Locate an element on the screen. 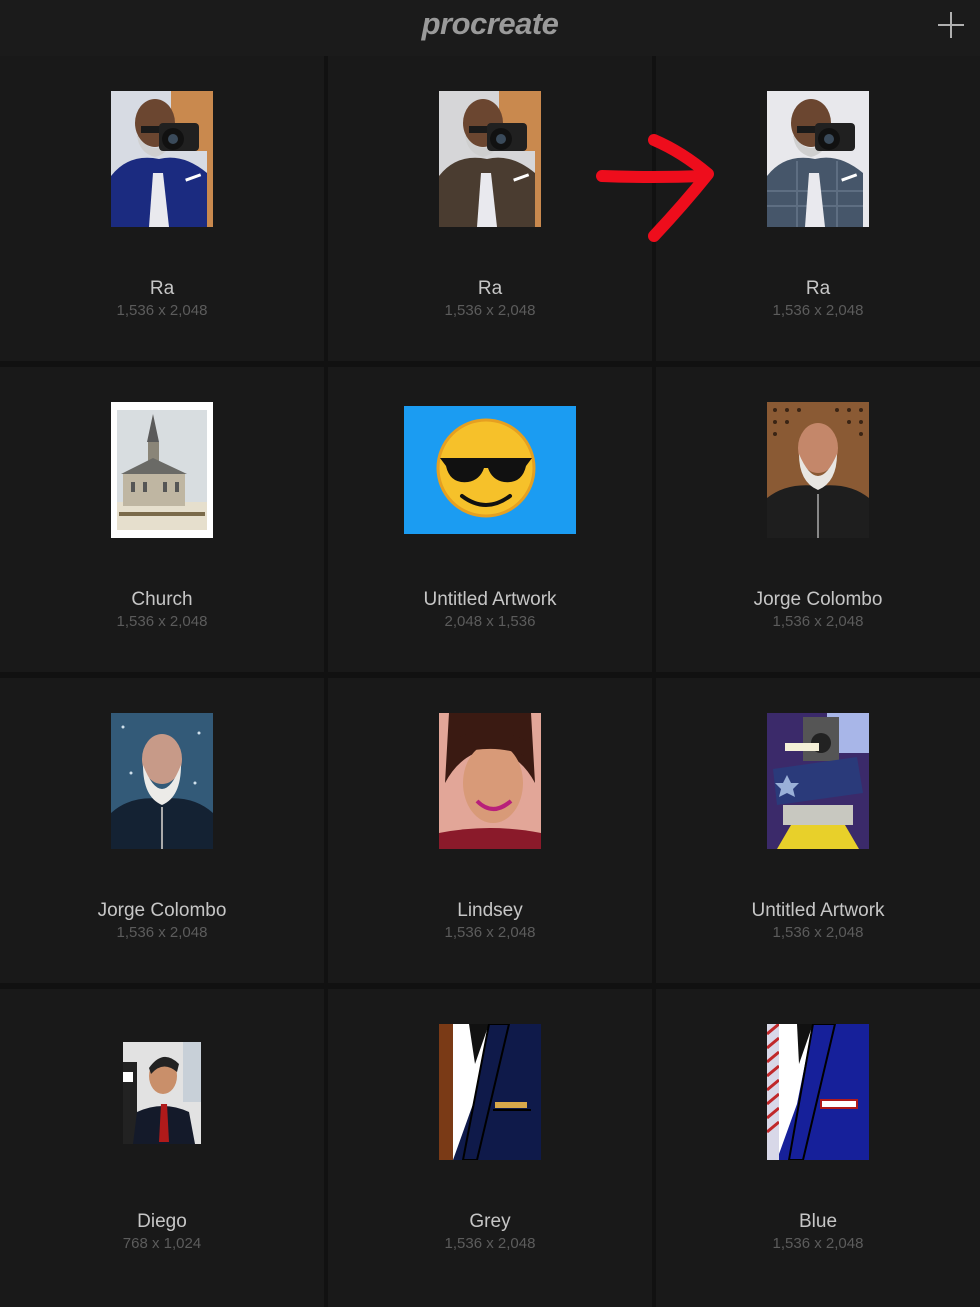 This screenshot has width=980, height=1307. red-arrow-annotation-icon is located at coordinates (655, 188).